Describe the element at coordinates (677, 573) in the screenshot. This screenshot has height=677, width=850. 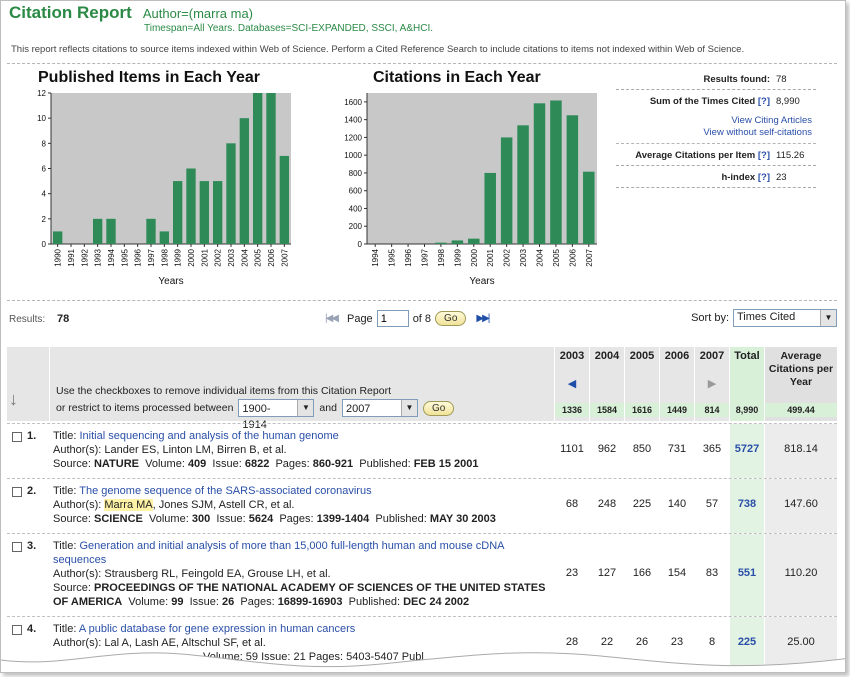
I see `citation-count: 154` at that location.